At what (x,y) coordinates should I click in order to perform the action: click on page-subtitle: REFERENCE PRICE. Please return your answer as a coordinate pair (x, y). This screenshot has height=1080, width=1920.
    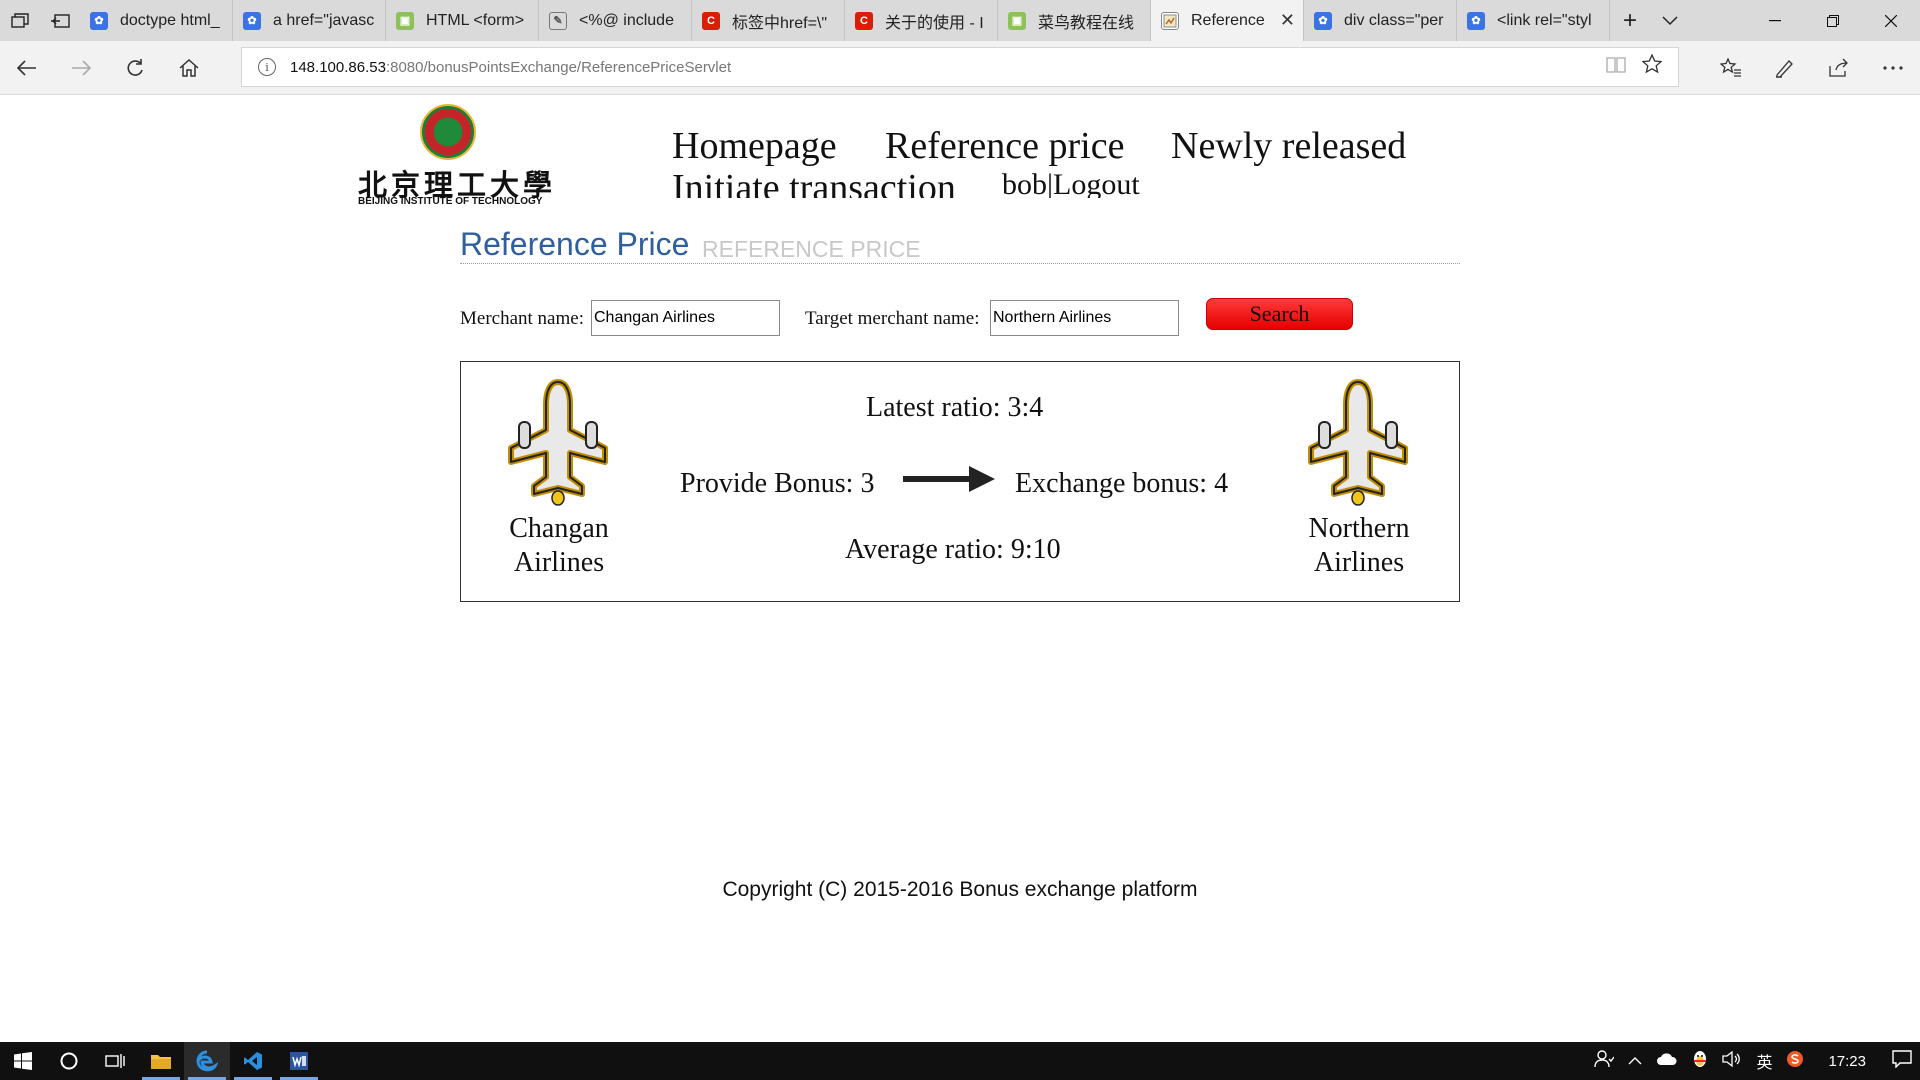
    Looking at the image, I should click on (811, 249).